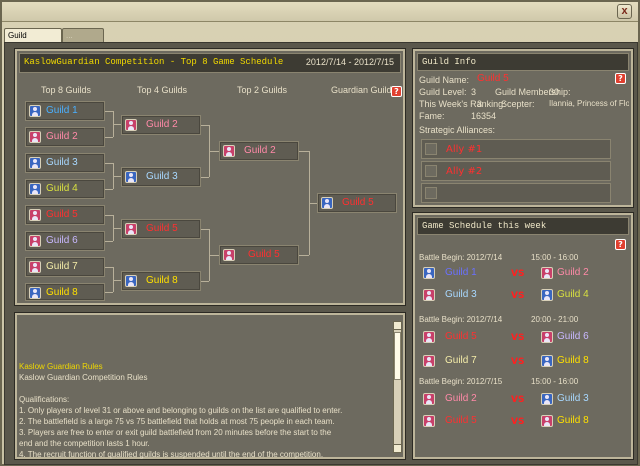  What do you see at coordinates (33, 41) in the screenshot?
I see `tab-guild-battlefield: Guild Battlefield` at bounding box center [33, 41].